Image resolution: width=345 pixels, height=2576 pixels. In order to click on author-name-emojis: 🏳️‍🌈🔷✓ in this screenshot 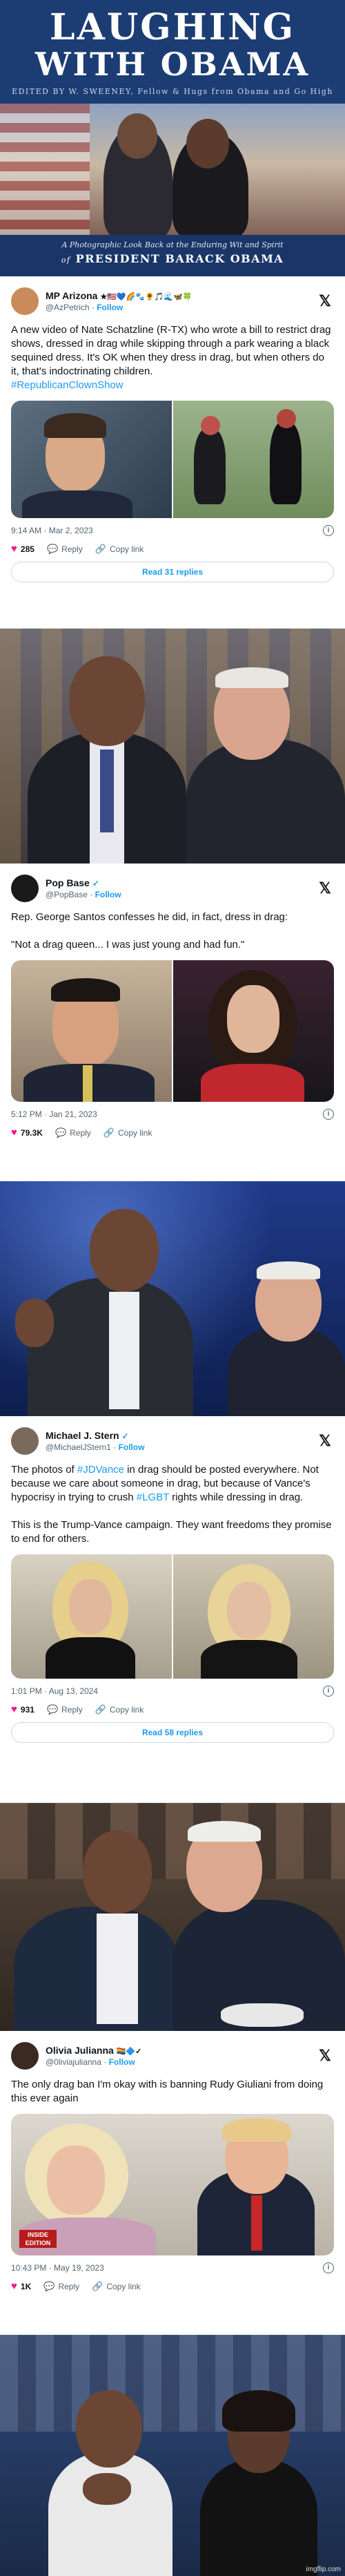, I will do `click(129, 2052)`.